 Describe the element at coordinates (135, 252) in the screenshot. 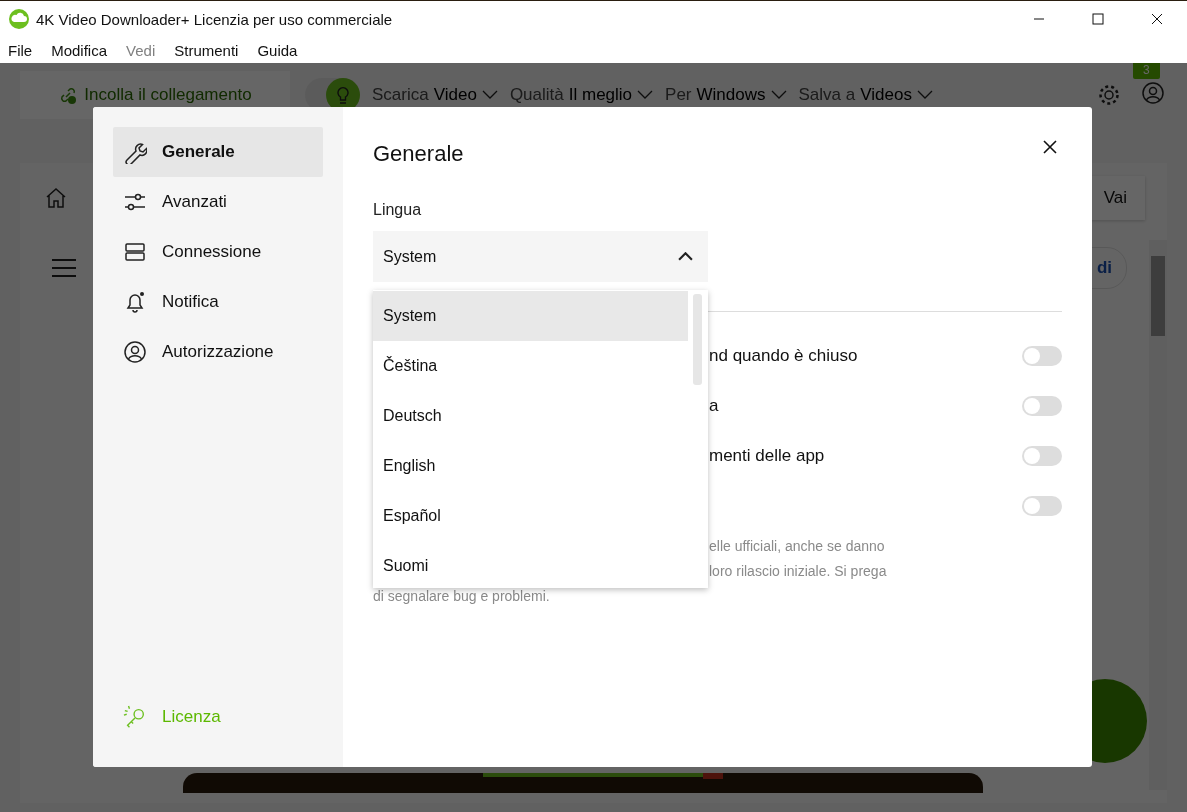

I see `server-icon` at that location.